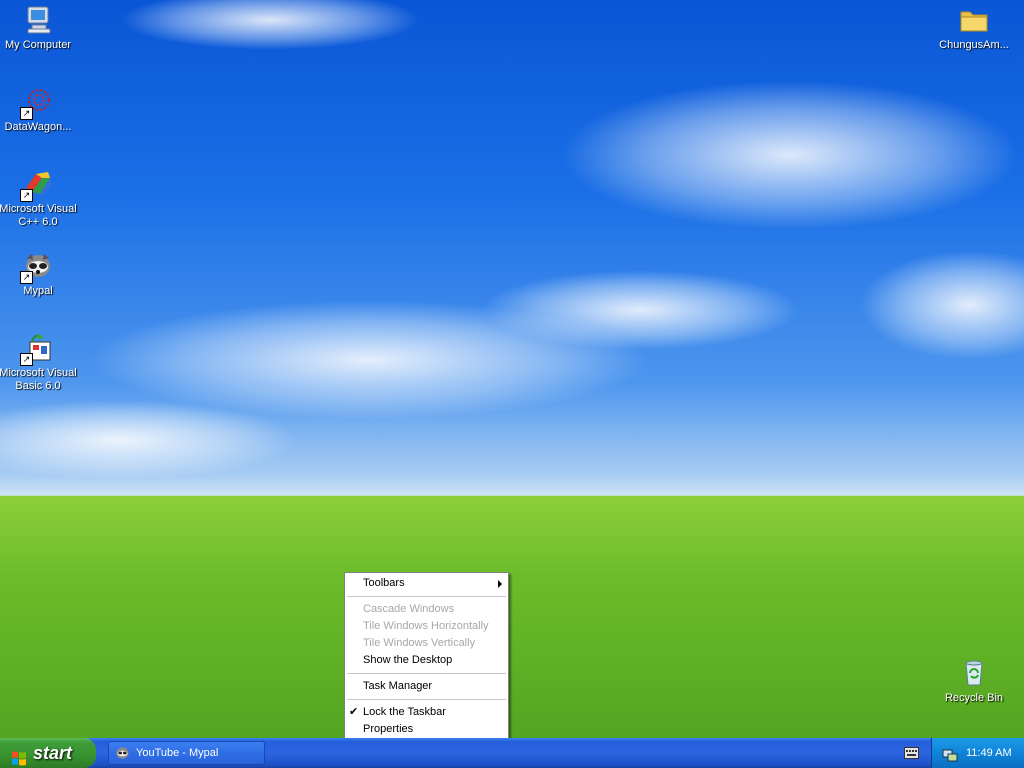 This screenshot has width=1024, height=768. What do you see at coordinates (950, 753) in the screenshot?
I see `network-icon` at bounding box center [950, 753].